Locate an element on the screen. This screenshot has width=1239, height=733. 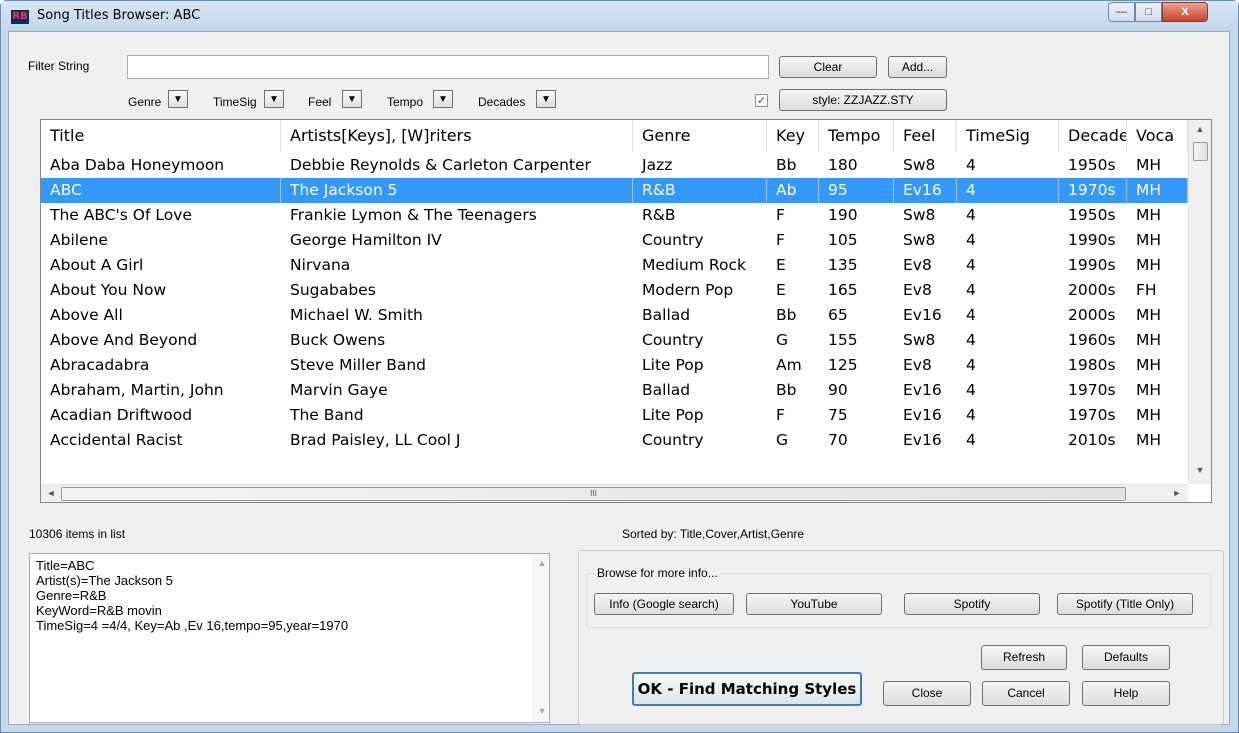
cell-decade: 2010s is located at coordinates (1092, 440).